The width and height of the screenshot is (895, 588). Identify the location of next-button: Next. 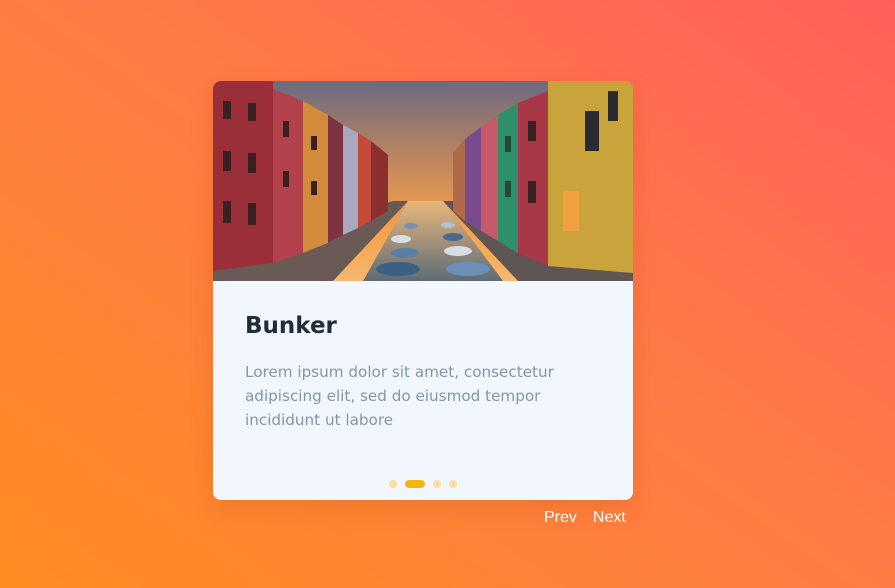
(609, 518).